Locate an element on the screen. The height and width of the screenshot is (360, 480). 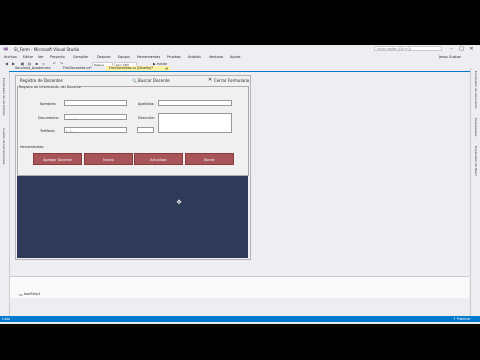
apellidos-label: Apellidos: is located at coordinates (146, 104).